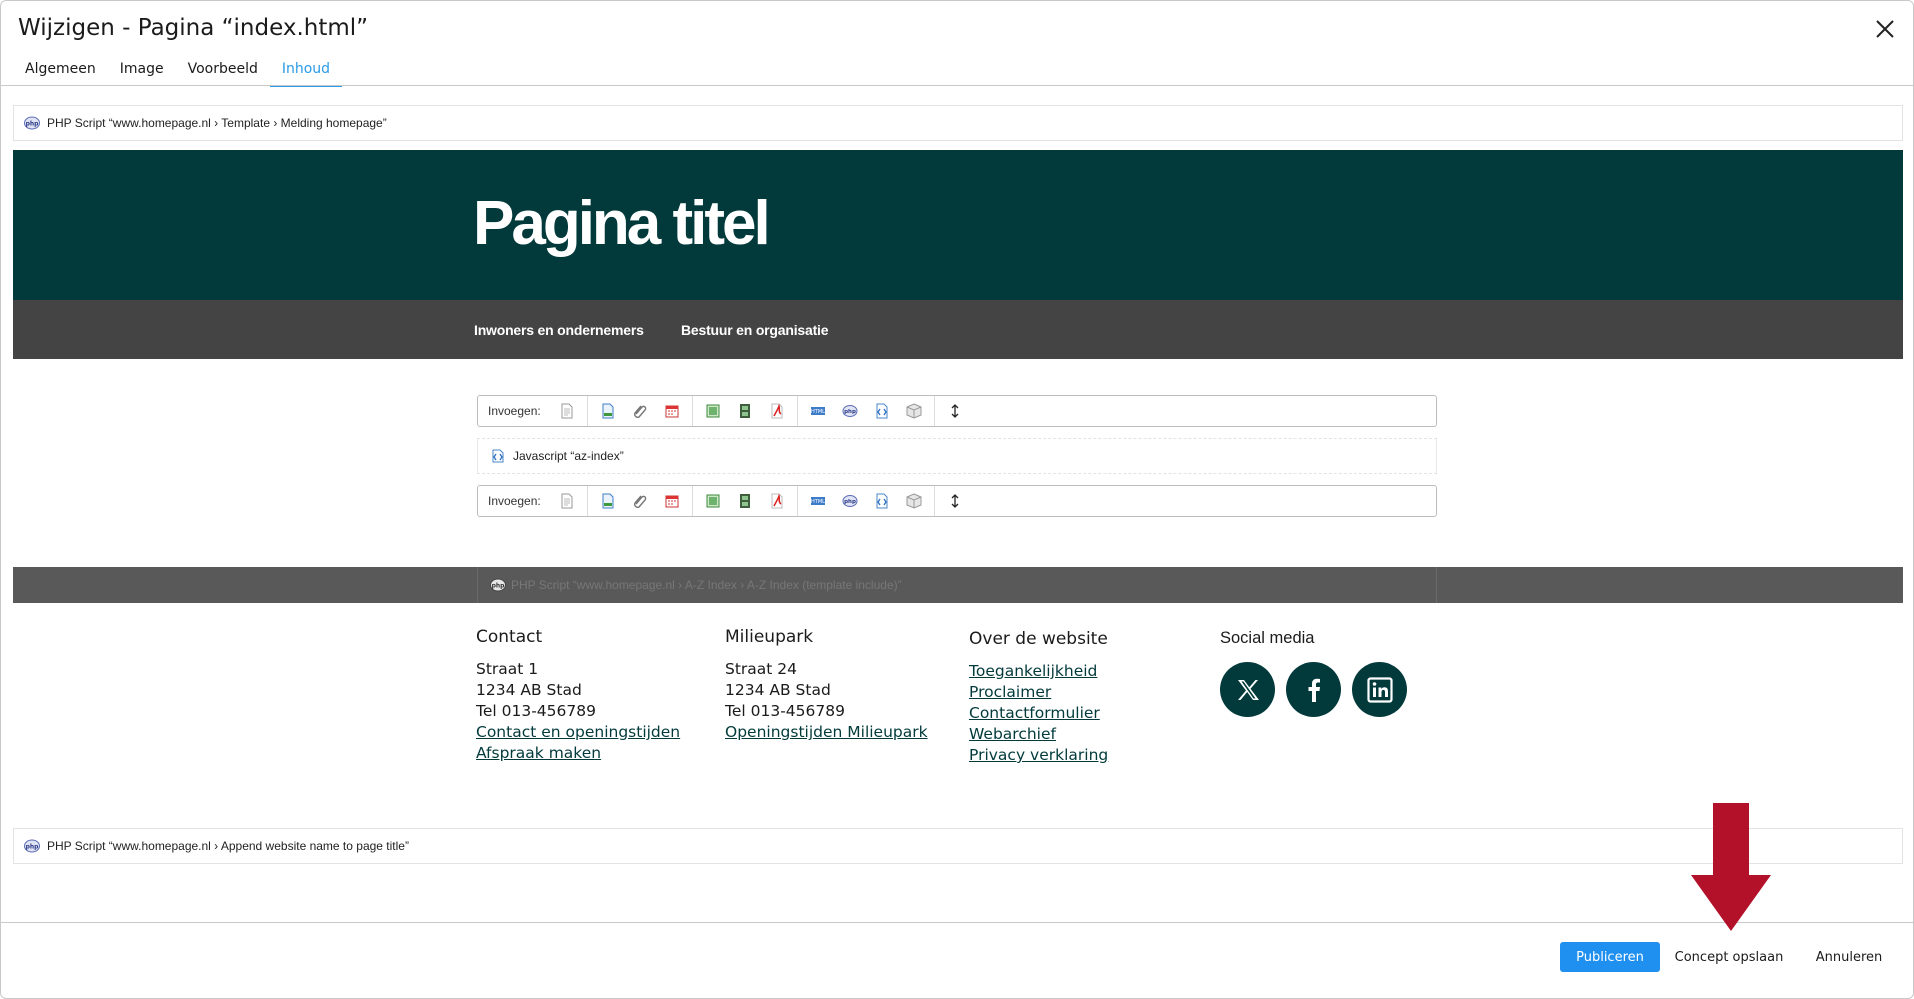 This screenshot has width=1914, height=999. Describe the element at coordinates (142, 72) in the screenshot. I see `tab-image: Image` at that location.